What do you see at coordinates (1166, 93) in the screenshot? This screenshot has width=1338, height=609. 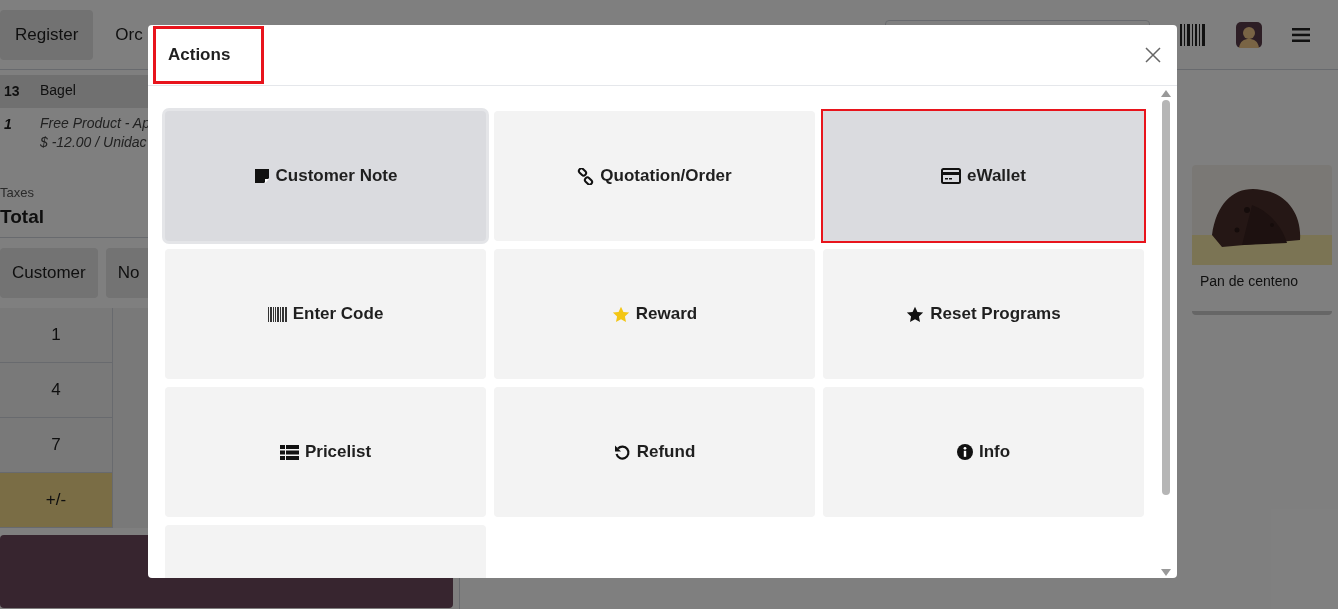 I see `scroll-up-icon` at bounding box center [1166, 93].